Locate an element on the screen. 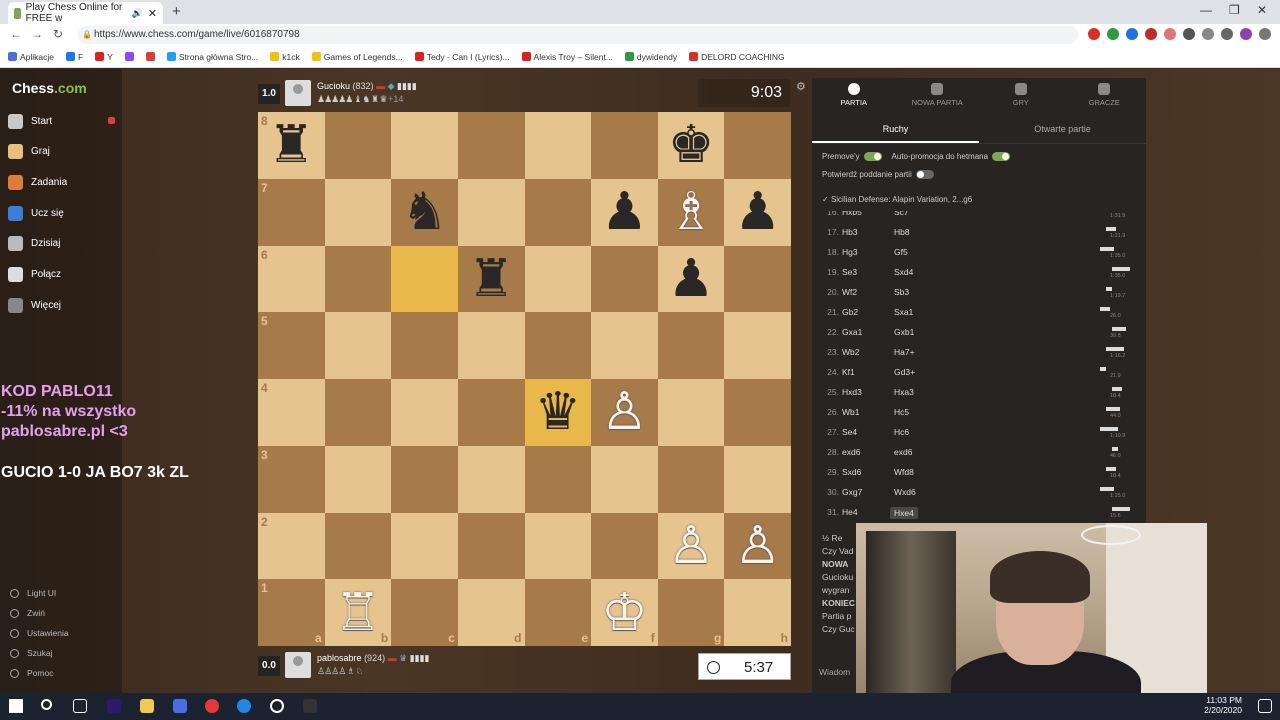  premove-toggle is located at coordinates (872, 156).